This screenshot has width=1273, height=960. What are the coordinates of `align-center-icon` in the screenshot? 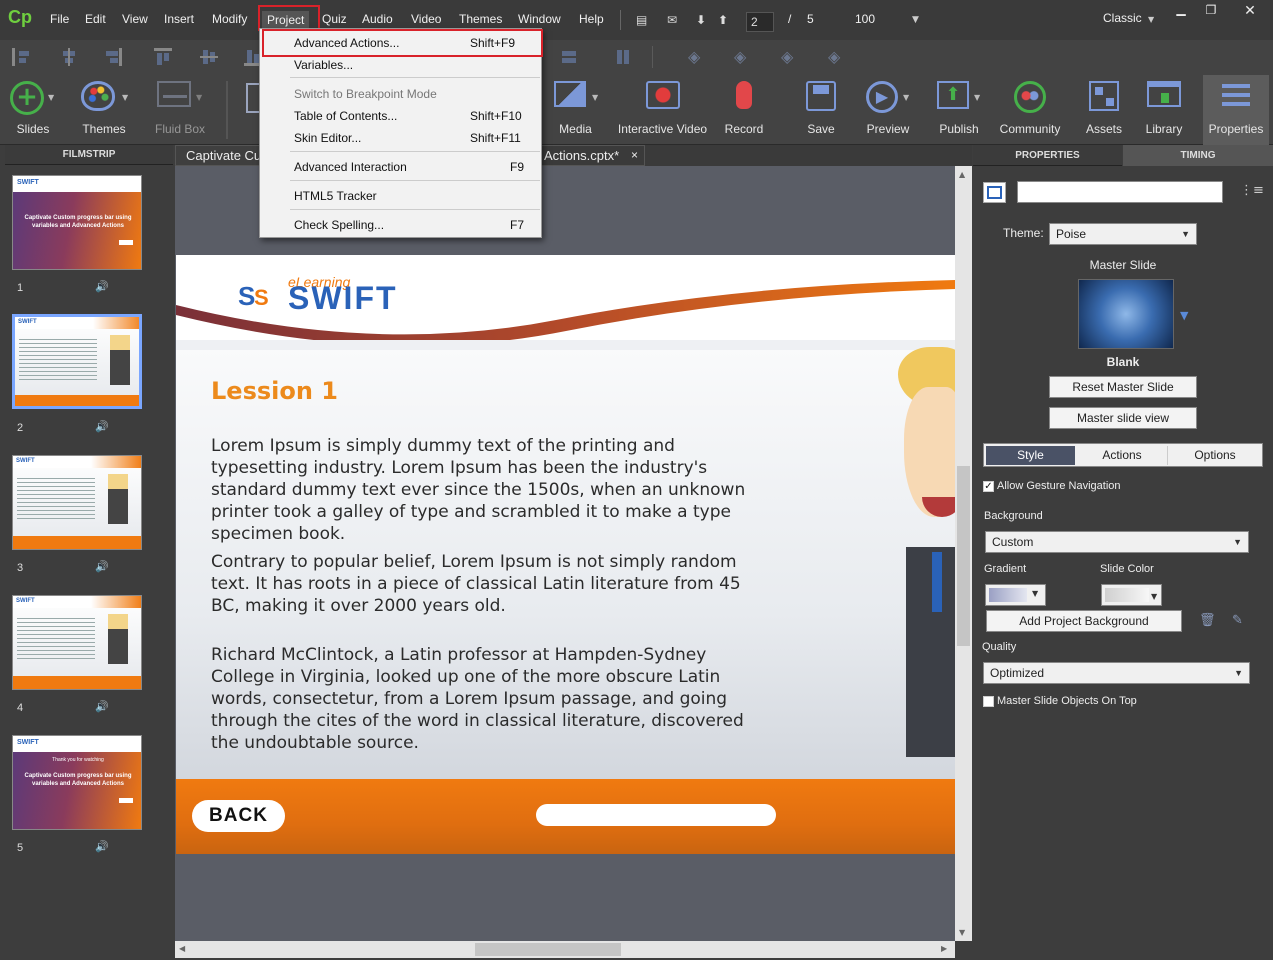 It's located at (69, 57).